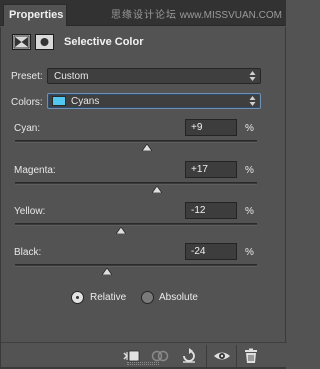 The height and width of the screenshot is (369, 320). Describe the element at coordinates (77, 297) in the screenshot. I see `relative-radio` at that location.